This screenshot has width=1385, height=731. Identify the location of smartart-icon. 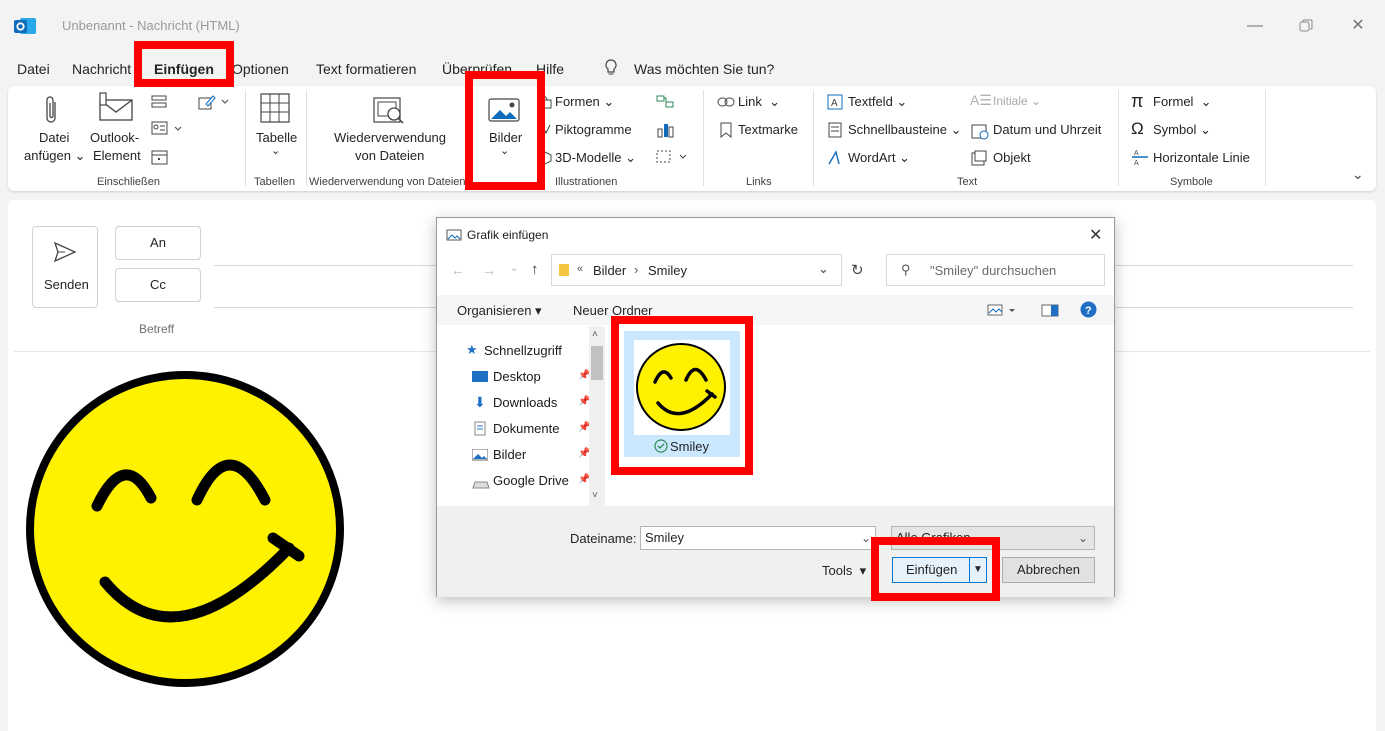
(665, 103).